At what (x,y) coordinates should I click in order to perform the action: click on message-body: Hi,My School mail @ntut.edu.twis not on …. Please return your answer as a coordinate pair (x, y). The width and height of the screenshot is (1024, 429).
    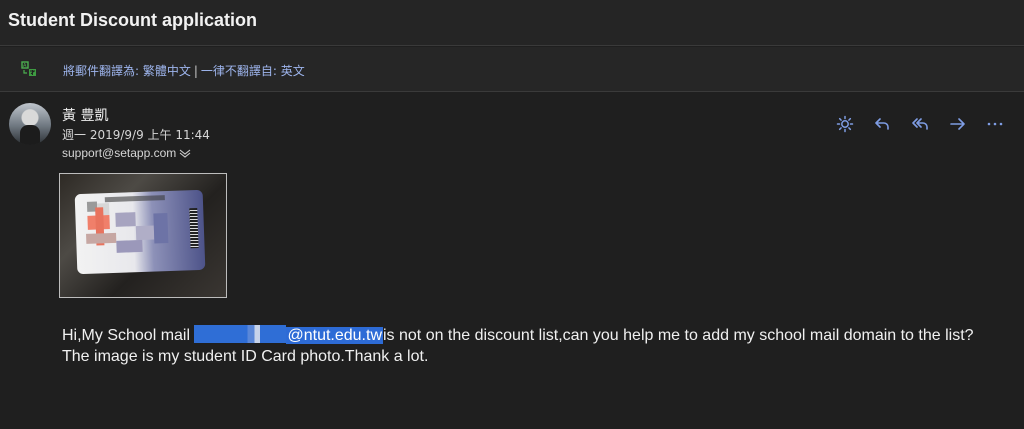
    Looking at the image, I should click on (532, 346).